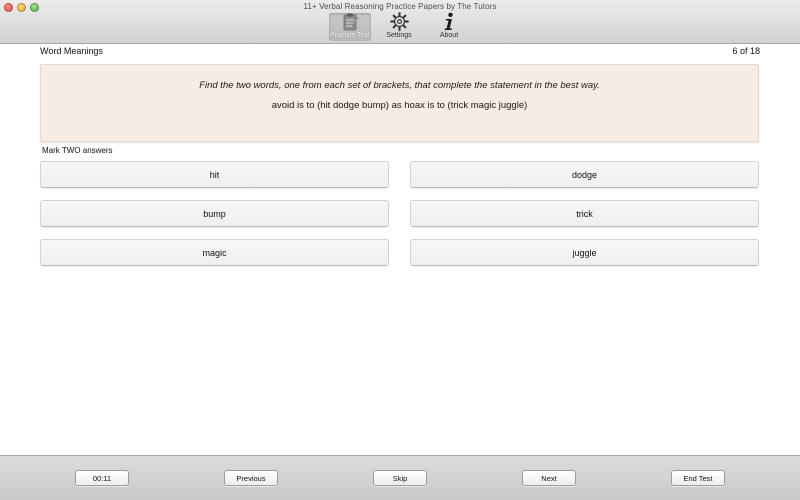 The image size is (800, 500). What do you see at coordinates (251, 478) in the screenshot?
I see `previous-button: Previous` at bounding box center [251, 478].